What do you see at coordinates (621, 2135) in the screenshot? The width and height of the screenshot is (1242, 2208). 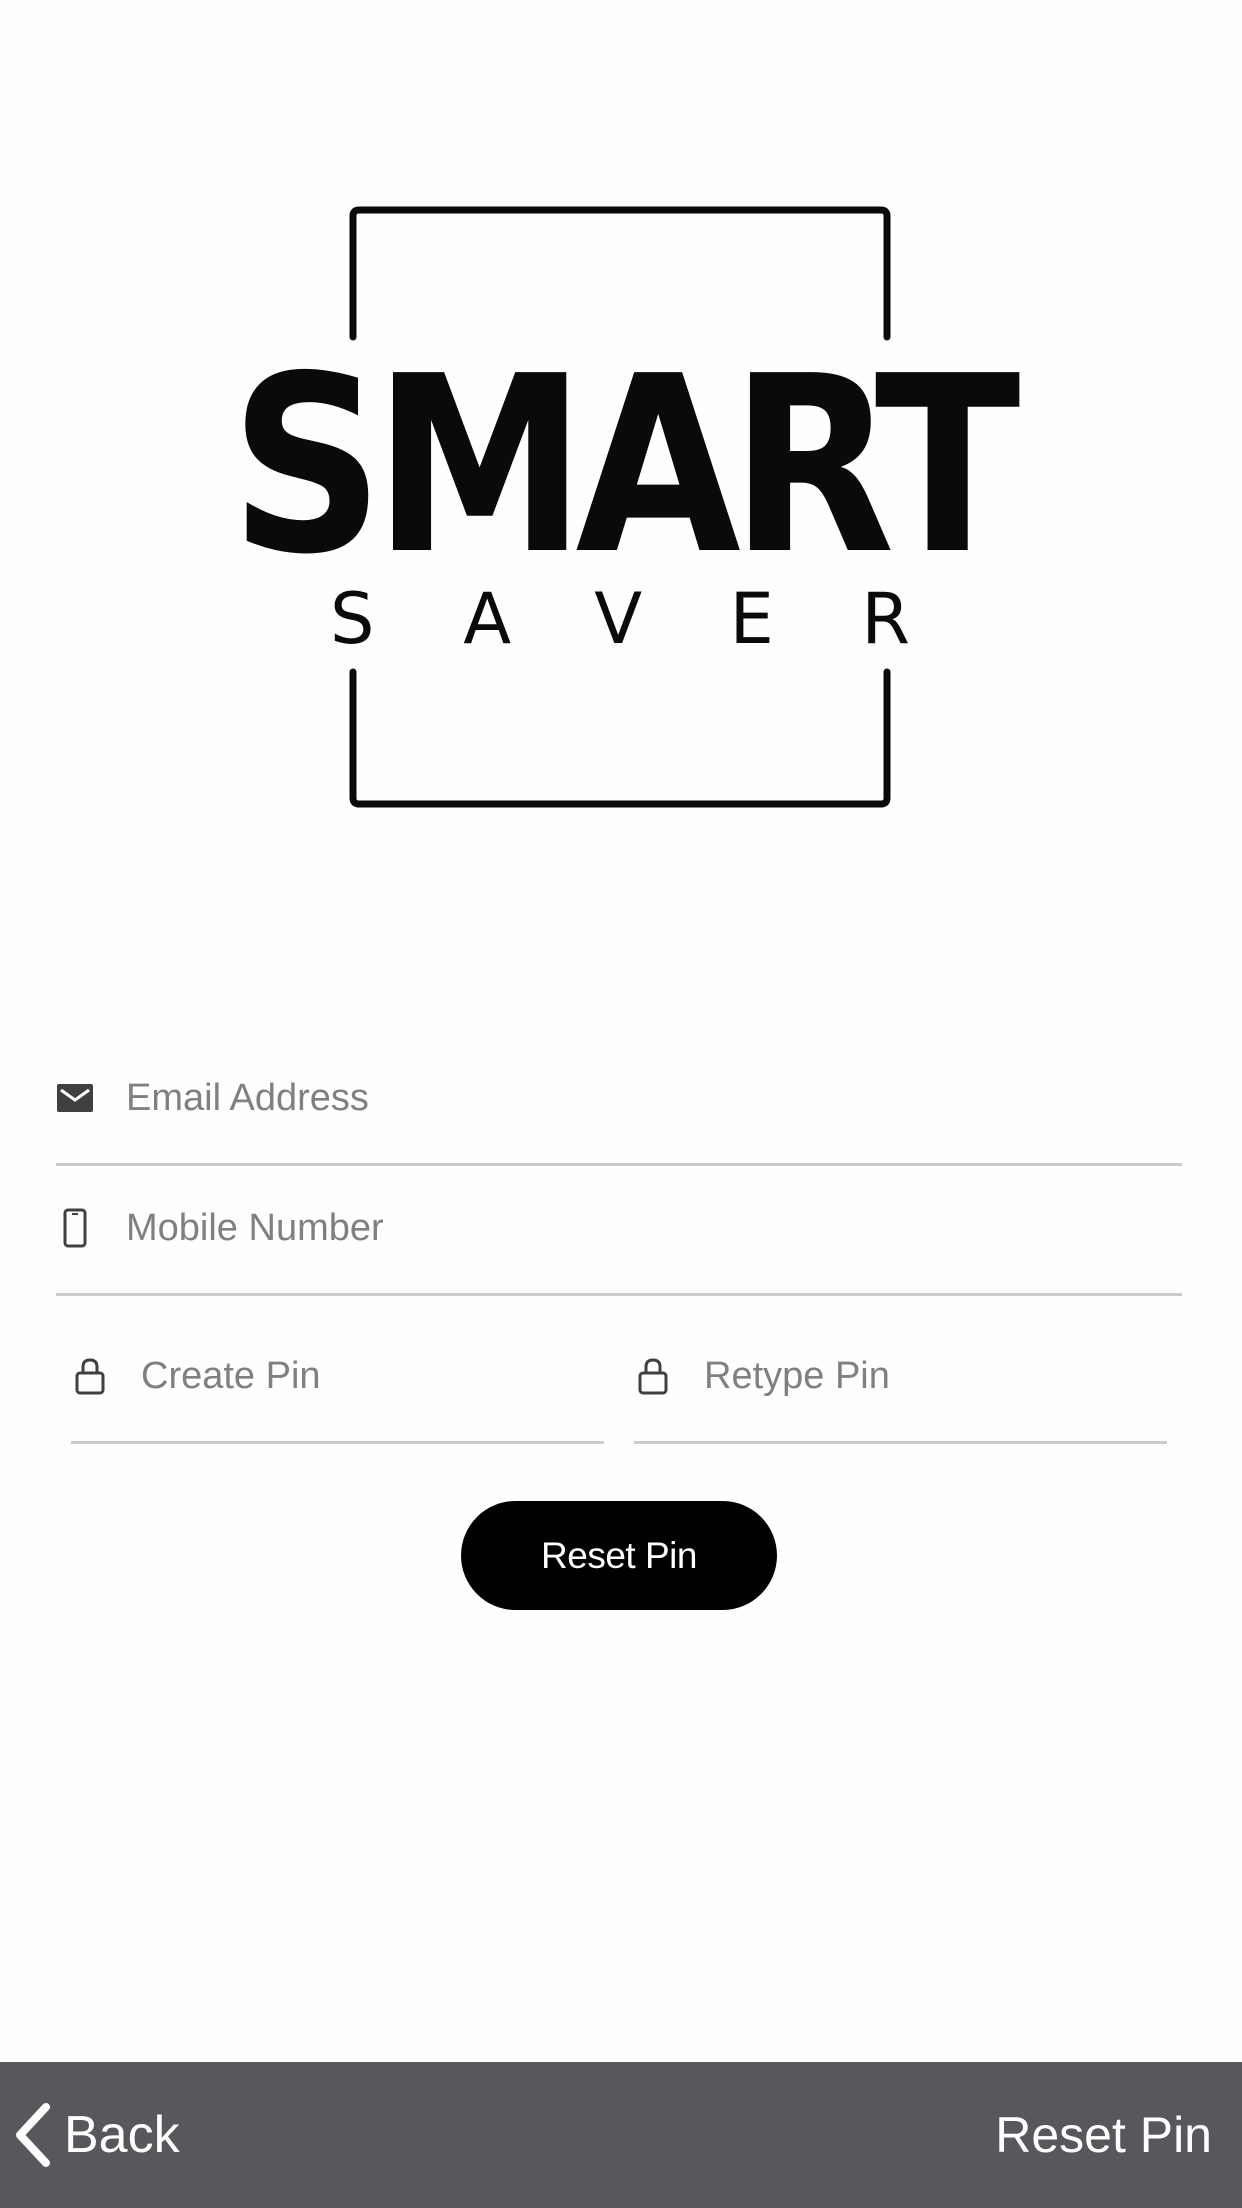 I see `bottom-nav-bar: Back Reset Pin` at bounding box center [621, 2135].